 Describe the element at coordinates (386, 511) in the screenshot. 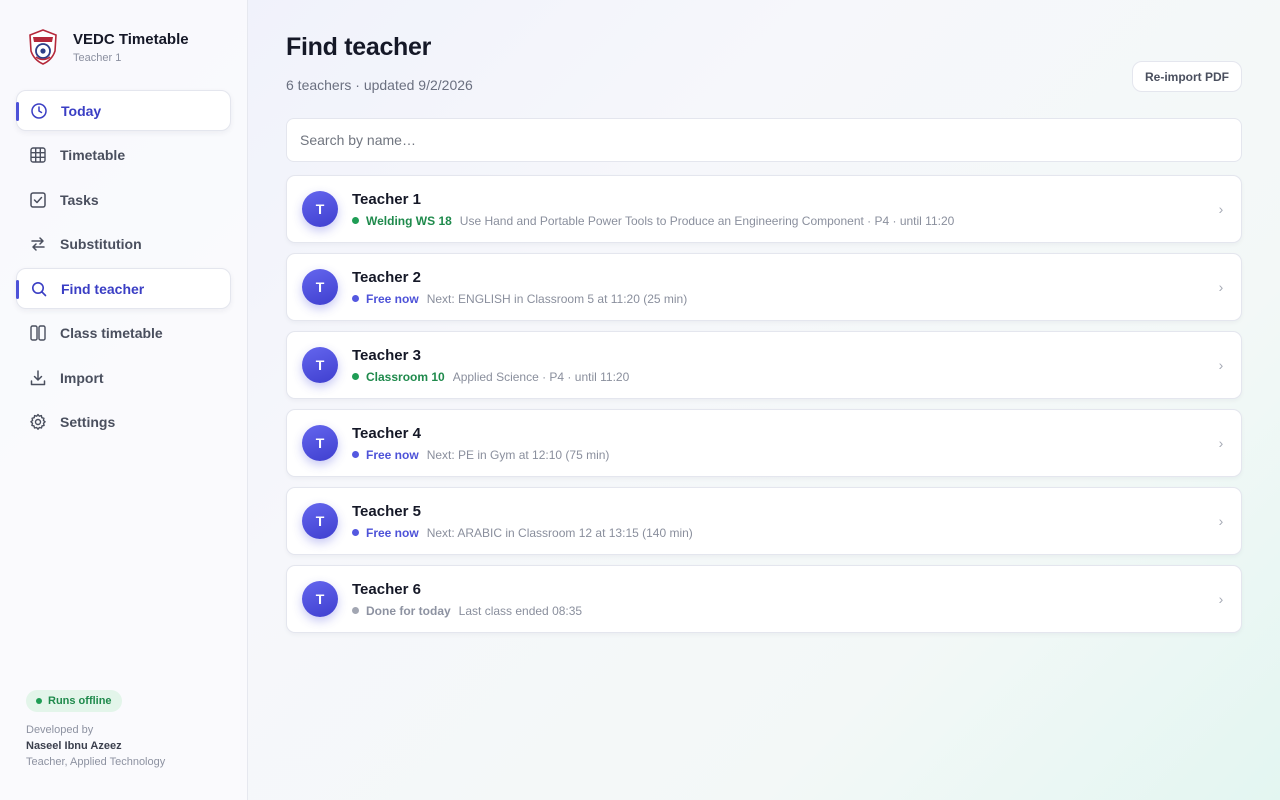

I see `teacher-name: Teacher 5` at that location.